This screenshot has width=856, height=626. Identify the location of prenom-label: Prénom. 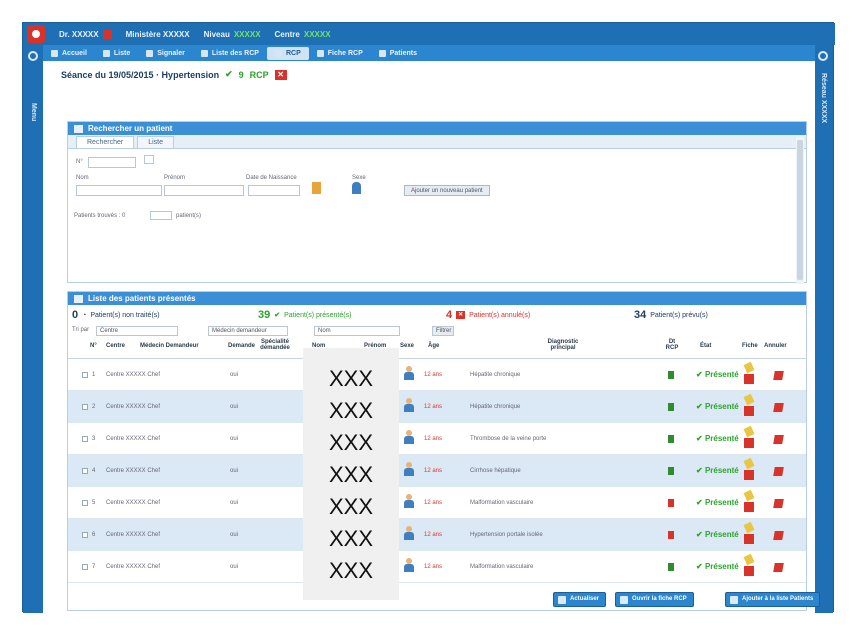
(175, 178).